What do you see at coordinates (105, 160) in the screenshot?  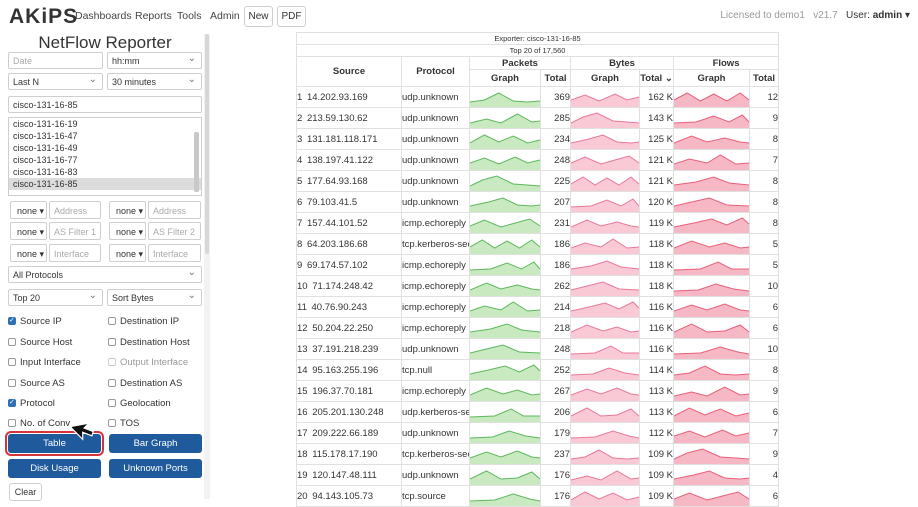 I see `list-item: cisco-131-16-77` at bounding box center [105, 160].